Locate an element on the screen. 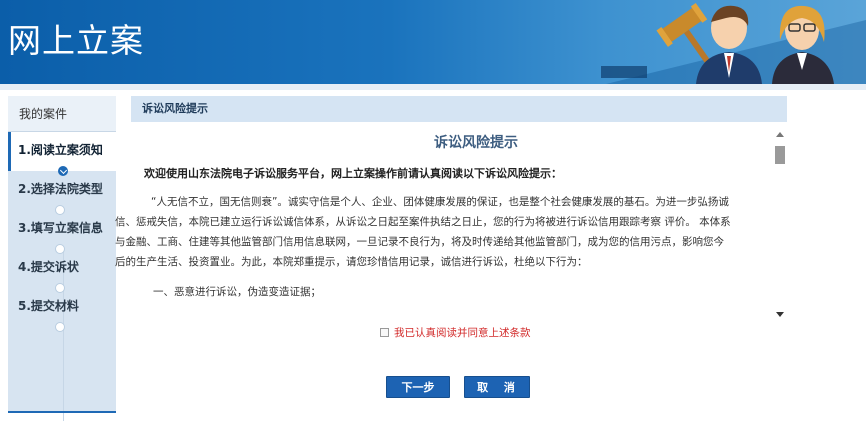  sidebar-heading: 我的案件 is located at coordinates (62, 114).